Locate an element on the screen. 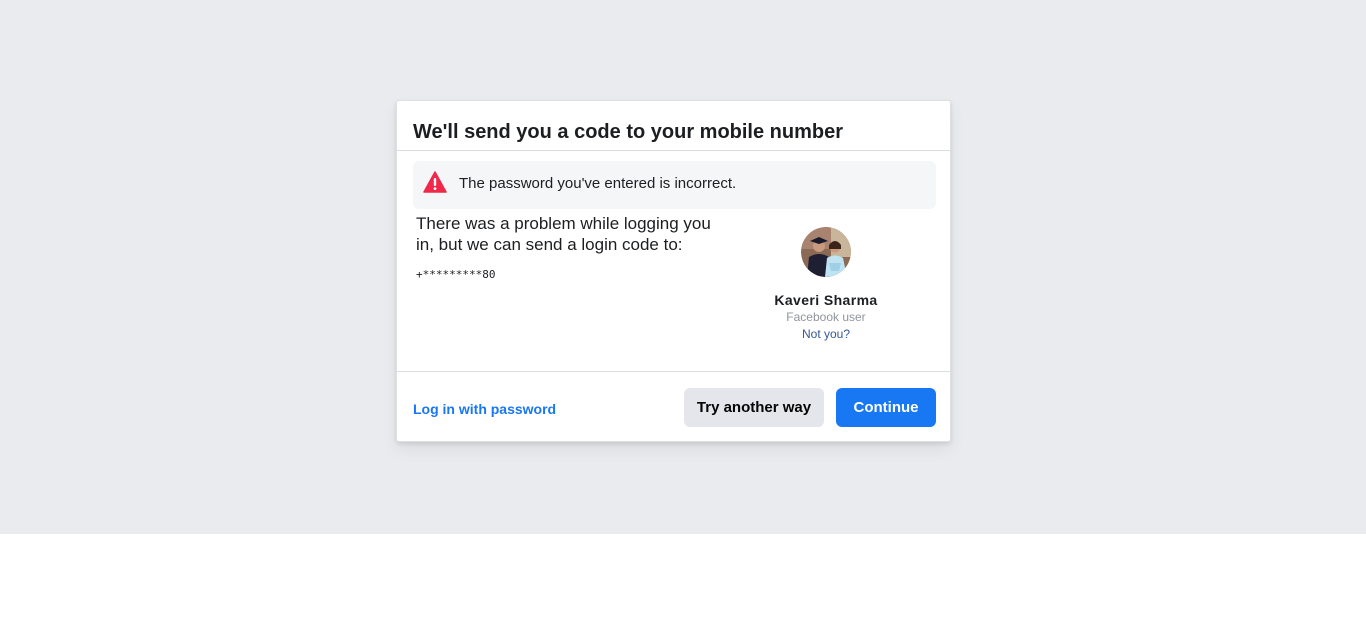 The image size is (1366, 643). try-another-way-button: Try another way is located at coordinates (754, 407).